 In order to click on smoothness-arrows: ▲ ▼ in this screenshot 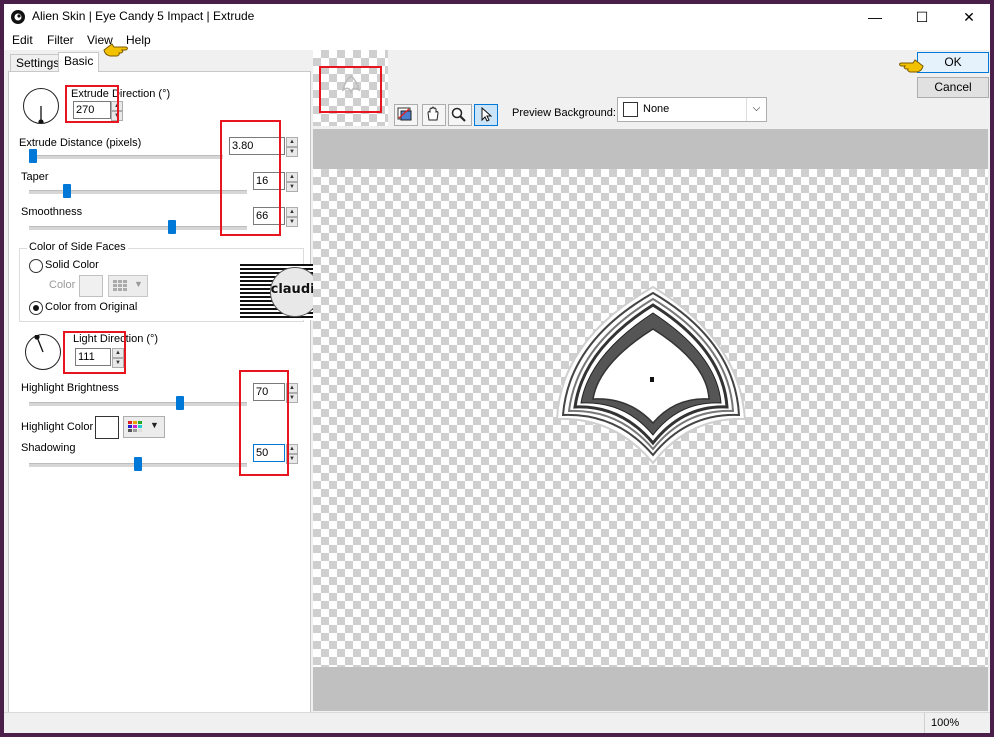, I will do `click(292, 217)`.